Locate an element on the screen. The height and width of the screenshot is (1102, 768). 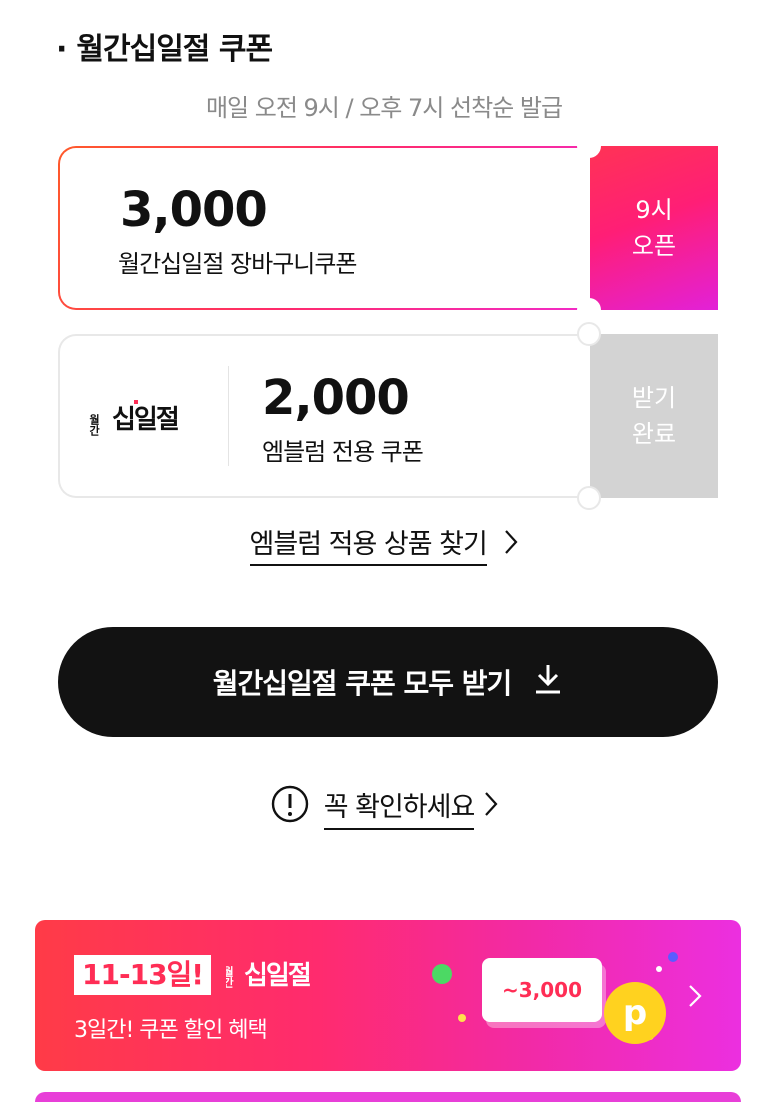
emblem-logo-big: 십일절 is located at coordinates (145, 420).